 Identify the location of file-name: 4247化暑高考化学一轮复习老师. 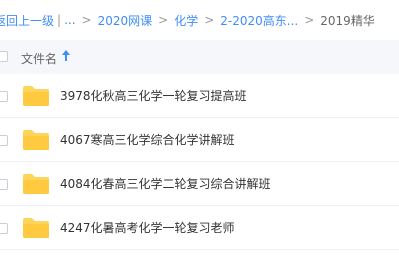
(147, 227).